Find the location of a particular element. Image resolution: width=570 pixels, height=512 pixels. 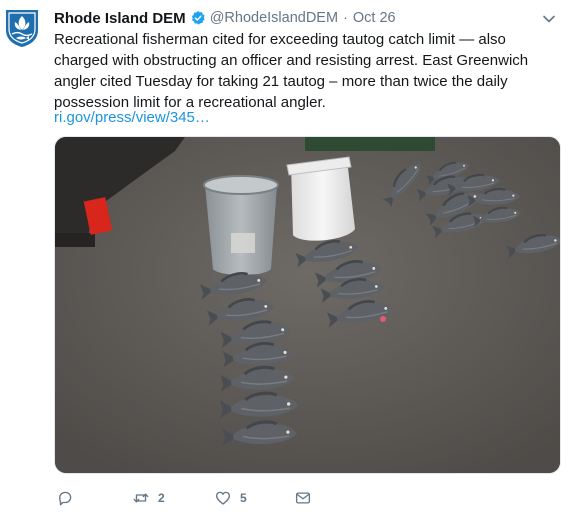

reply-icon is located at coordinates (65, 498).